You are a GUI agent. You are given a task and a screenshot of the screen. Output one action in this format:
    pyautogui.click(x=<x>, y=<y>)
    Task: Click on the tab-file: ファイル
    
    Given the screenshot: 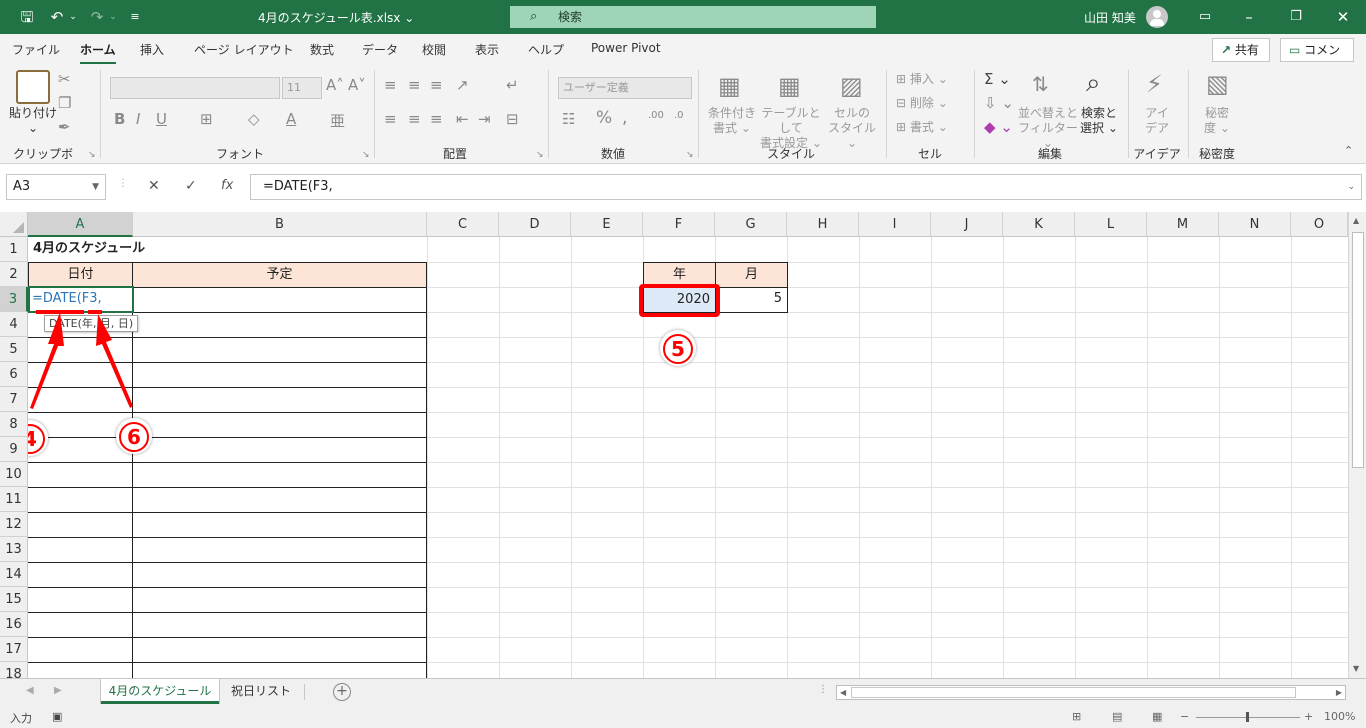 What is the action you would take?
    pyautogui.click(x=36, y=49)
    